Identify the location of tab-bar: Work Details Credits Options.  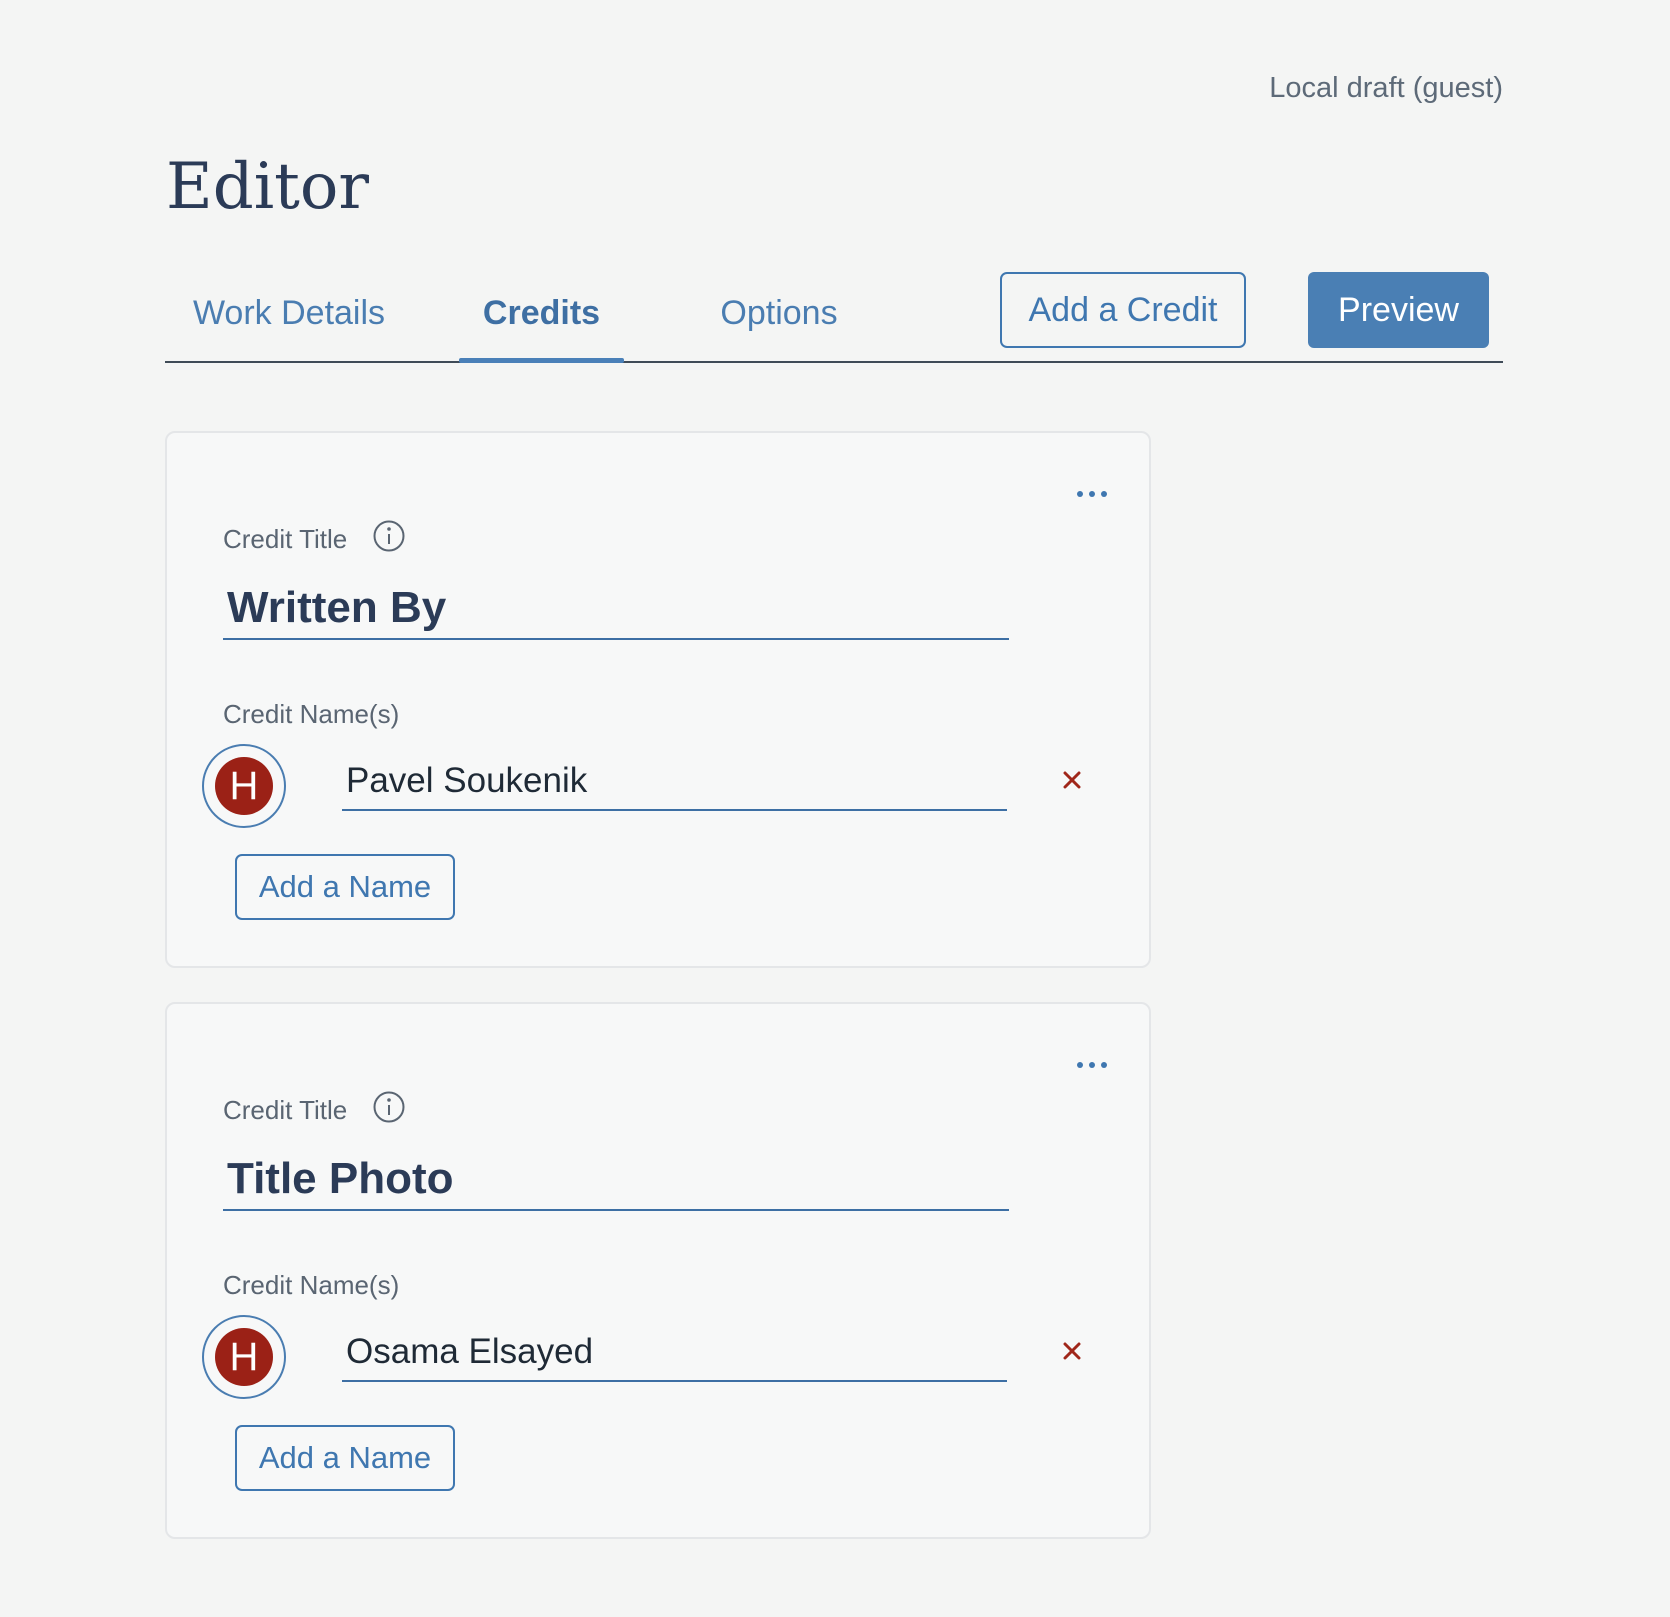
(834, 314).